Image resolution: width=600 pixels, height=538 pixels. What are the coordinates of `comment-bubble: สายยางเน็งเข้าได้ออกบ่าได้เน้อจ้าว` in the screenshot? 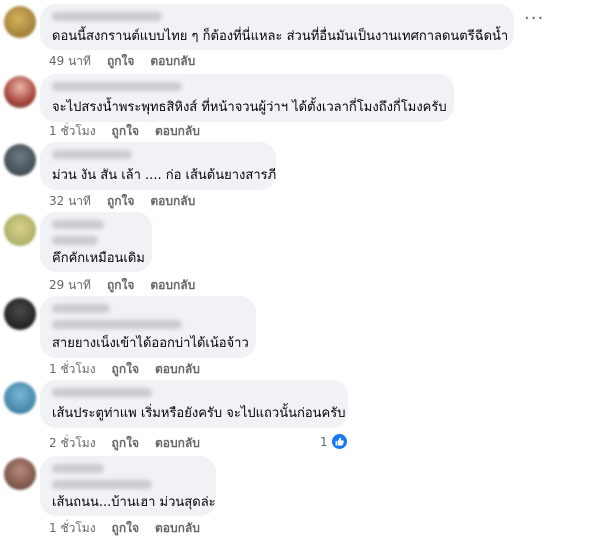 It's located at (148, 327).